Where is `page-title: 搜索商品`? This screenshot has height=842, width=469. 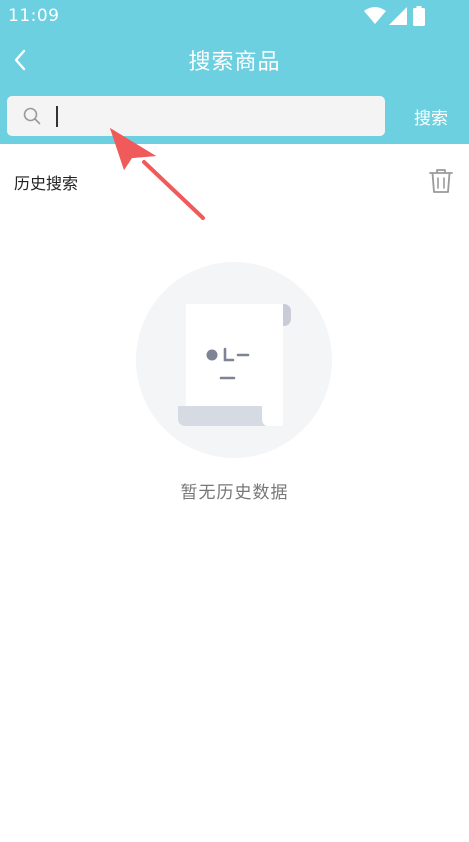
page-title: 搜索商品 is located at coordinates (234, 62).